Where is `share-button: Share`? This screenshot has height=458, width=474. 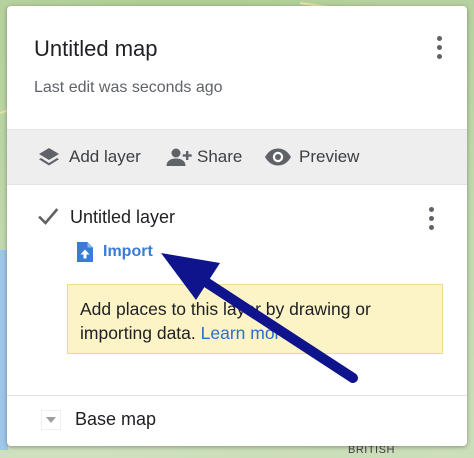
share-button: Share is located at coordinates (202, 157).